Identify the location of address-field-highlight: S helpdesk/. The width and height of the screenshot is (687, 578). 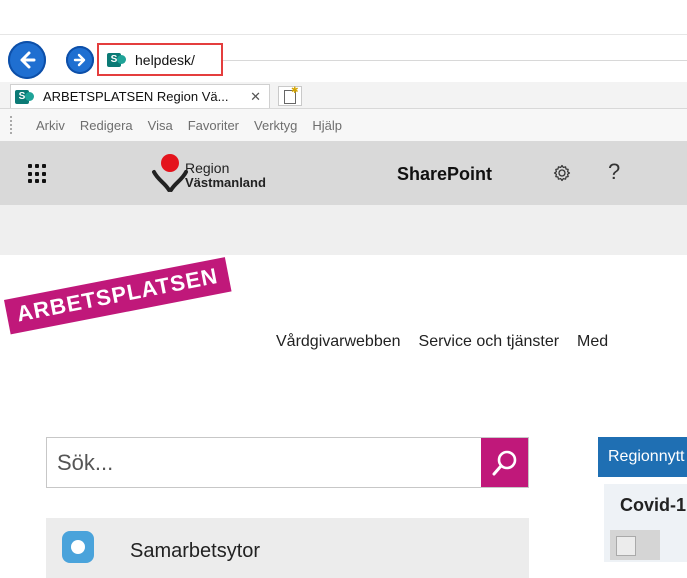
(160, 59).